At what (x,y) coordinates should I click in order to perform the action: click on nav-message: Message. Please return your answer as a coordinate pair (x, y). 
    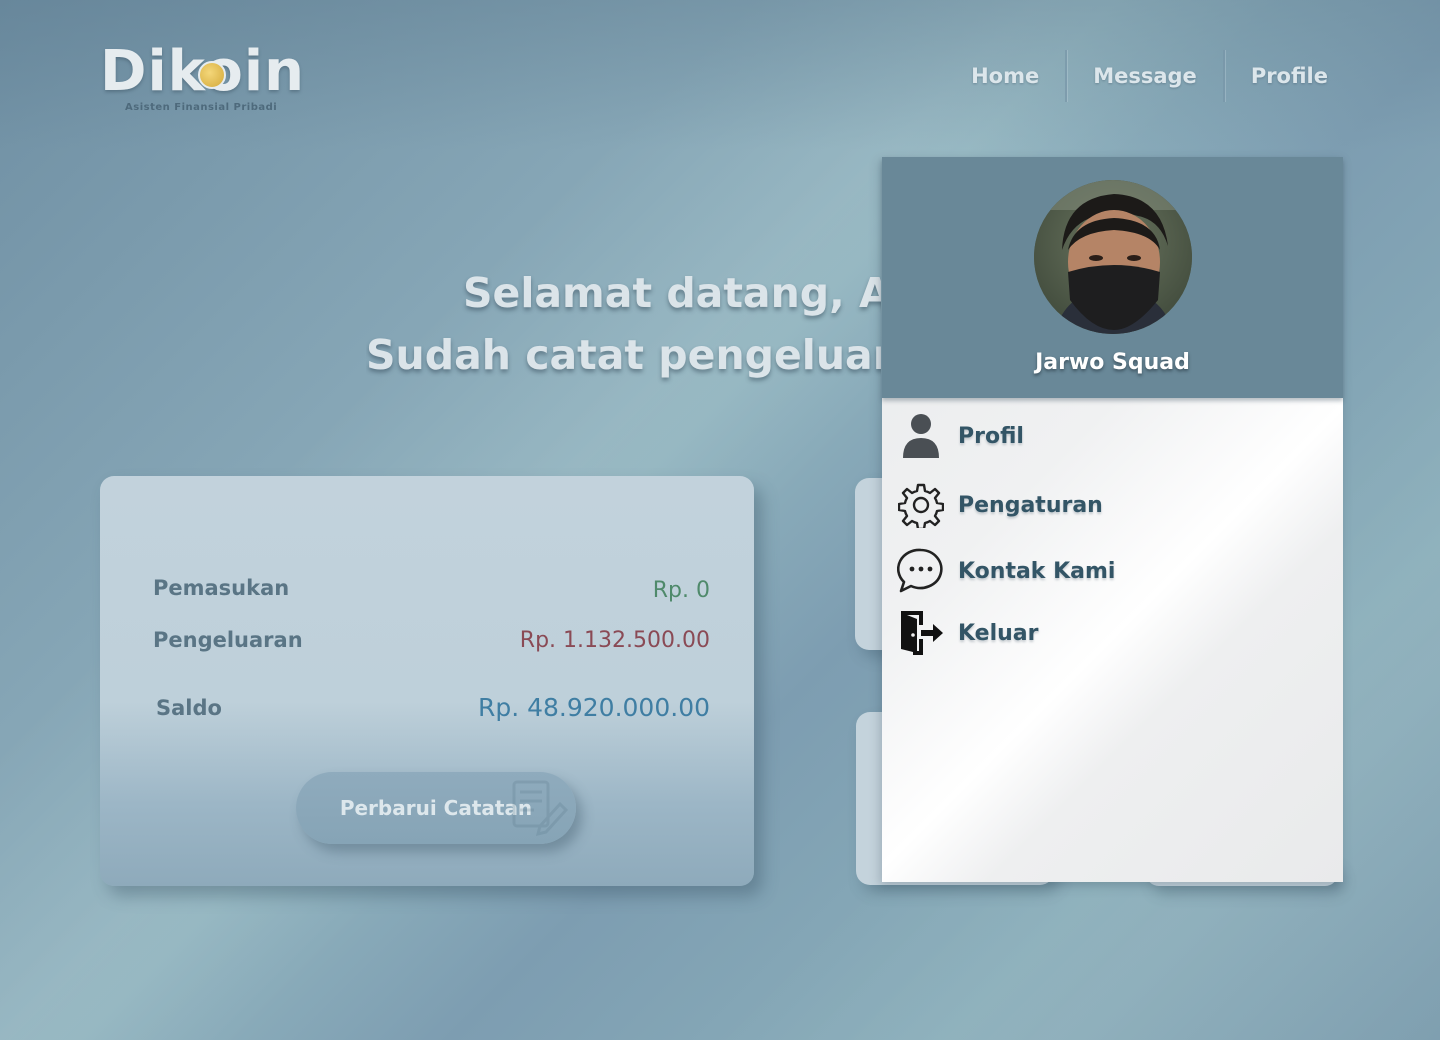
    Looking at the image, I should click on (1145, 76).